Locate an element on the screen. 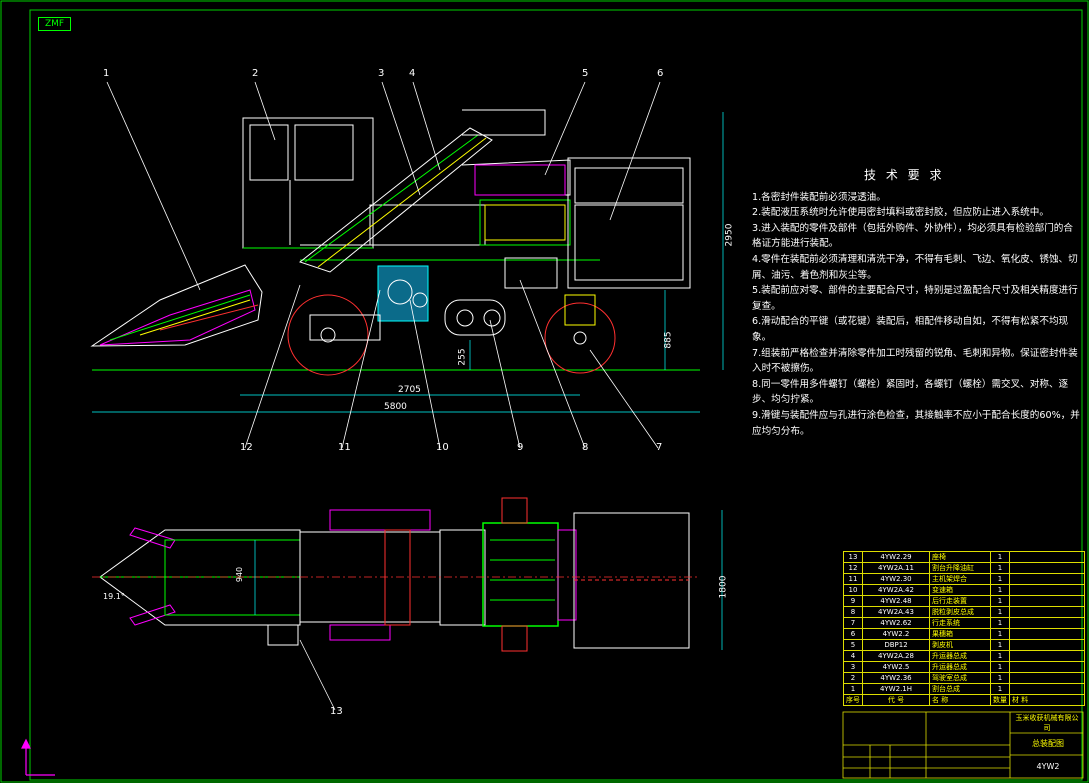 This screenshot has width=1089, height=783. callout-4: 4 is located at coordinates (412, 73).